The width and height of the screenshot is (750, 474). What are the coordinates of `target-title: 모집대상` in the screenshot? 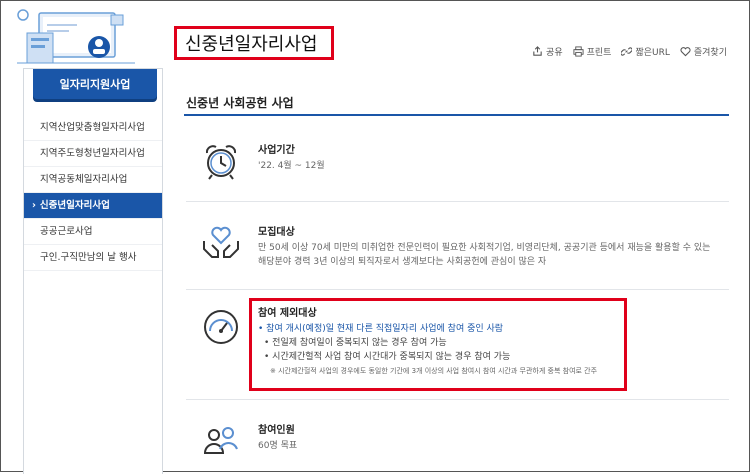 It's located at (276, 232).